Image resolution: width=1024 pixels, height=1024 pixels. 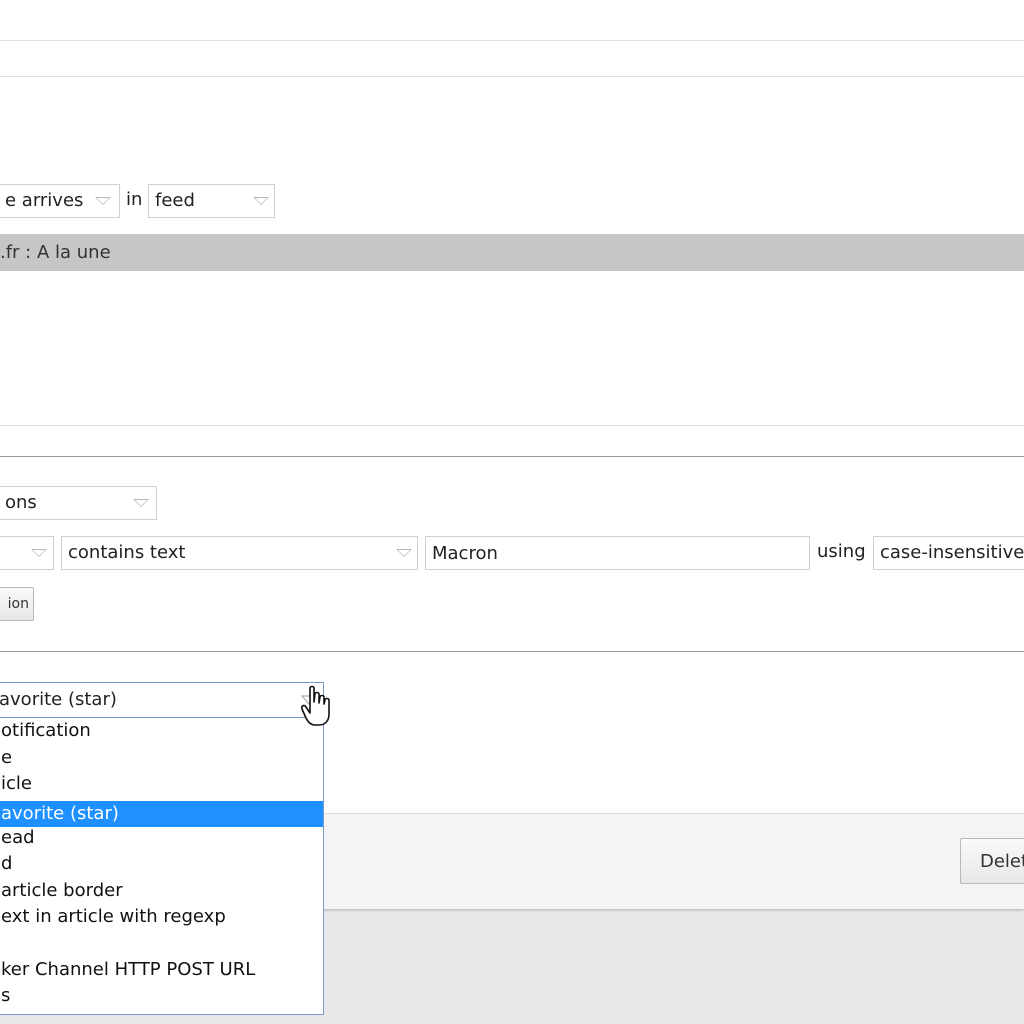 What do you see at coordinates (113, 916) in the screenshot?
I see `action-option-label: ext in article with regexp` at bounding box center [113, 916].